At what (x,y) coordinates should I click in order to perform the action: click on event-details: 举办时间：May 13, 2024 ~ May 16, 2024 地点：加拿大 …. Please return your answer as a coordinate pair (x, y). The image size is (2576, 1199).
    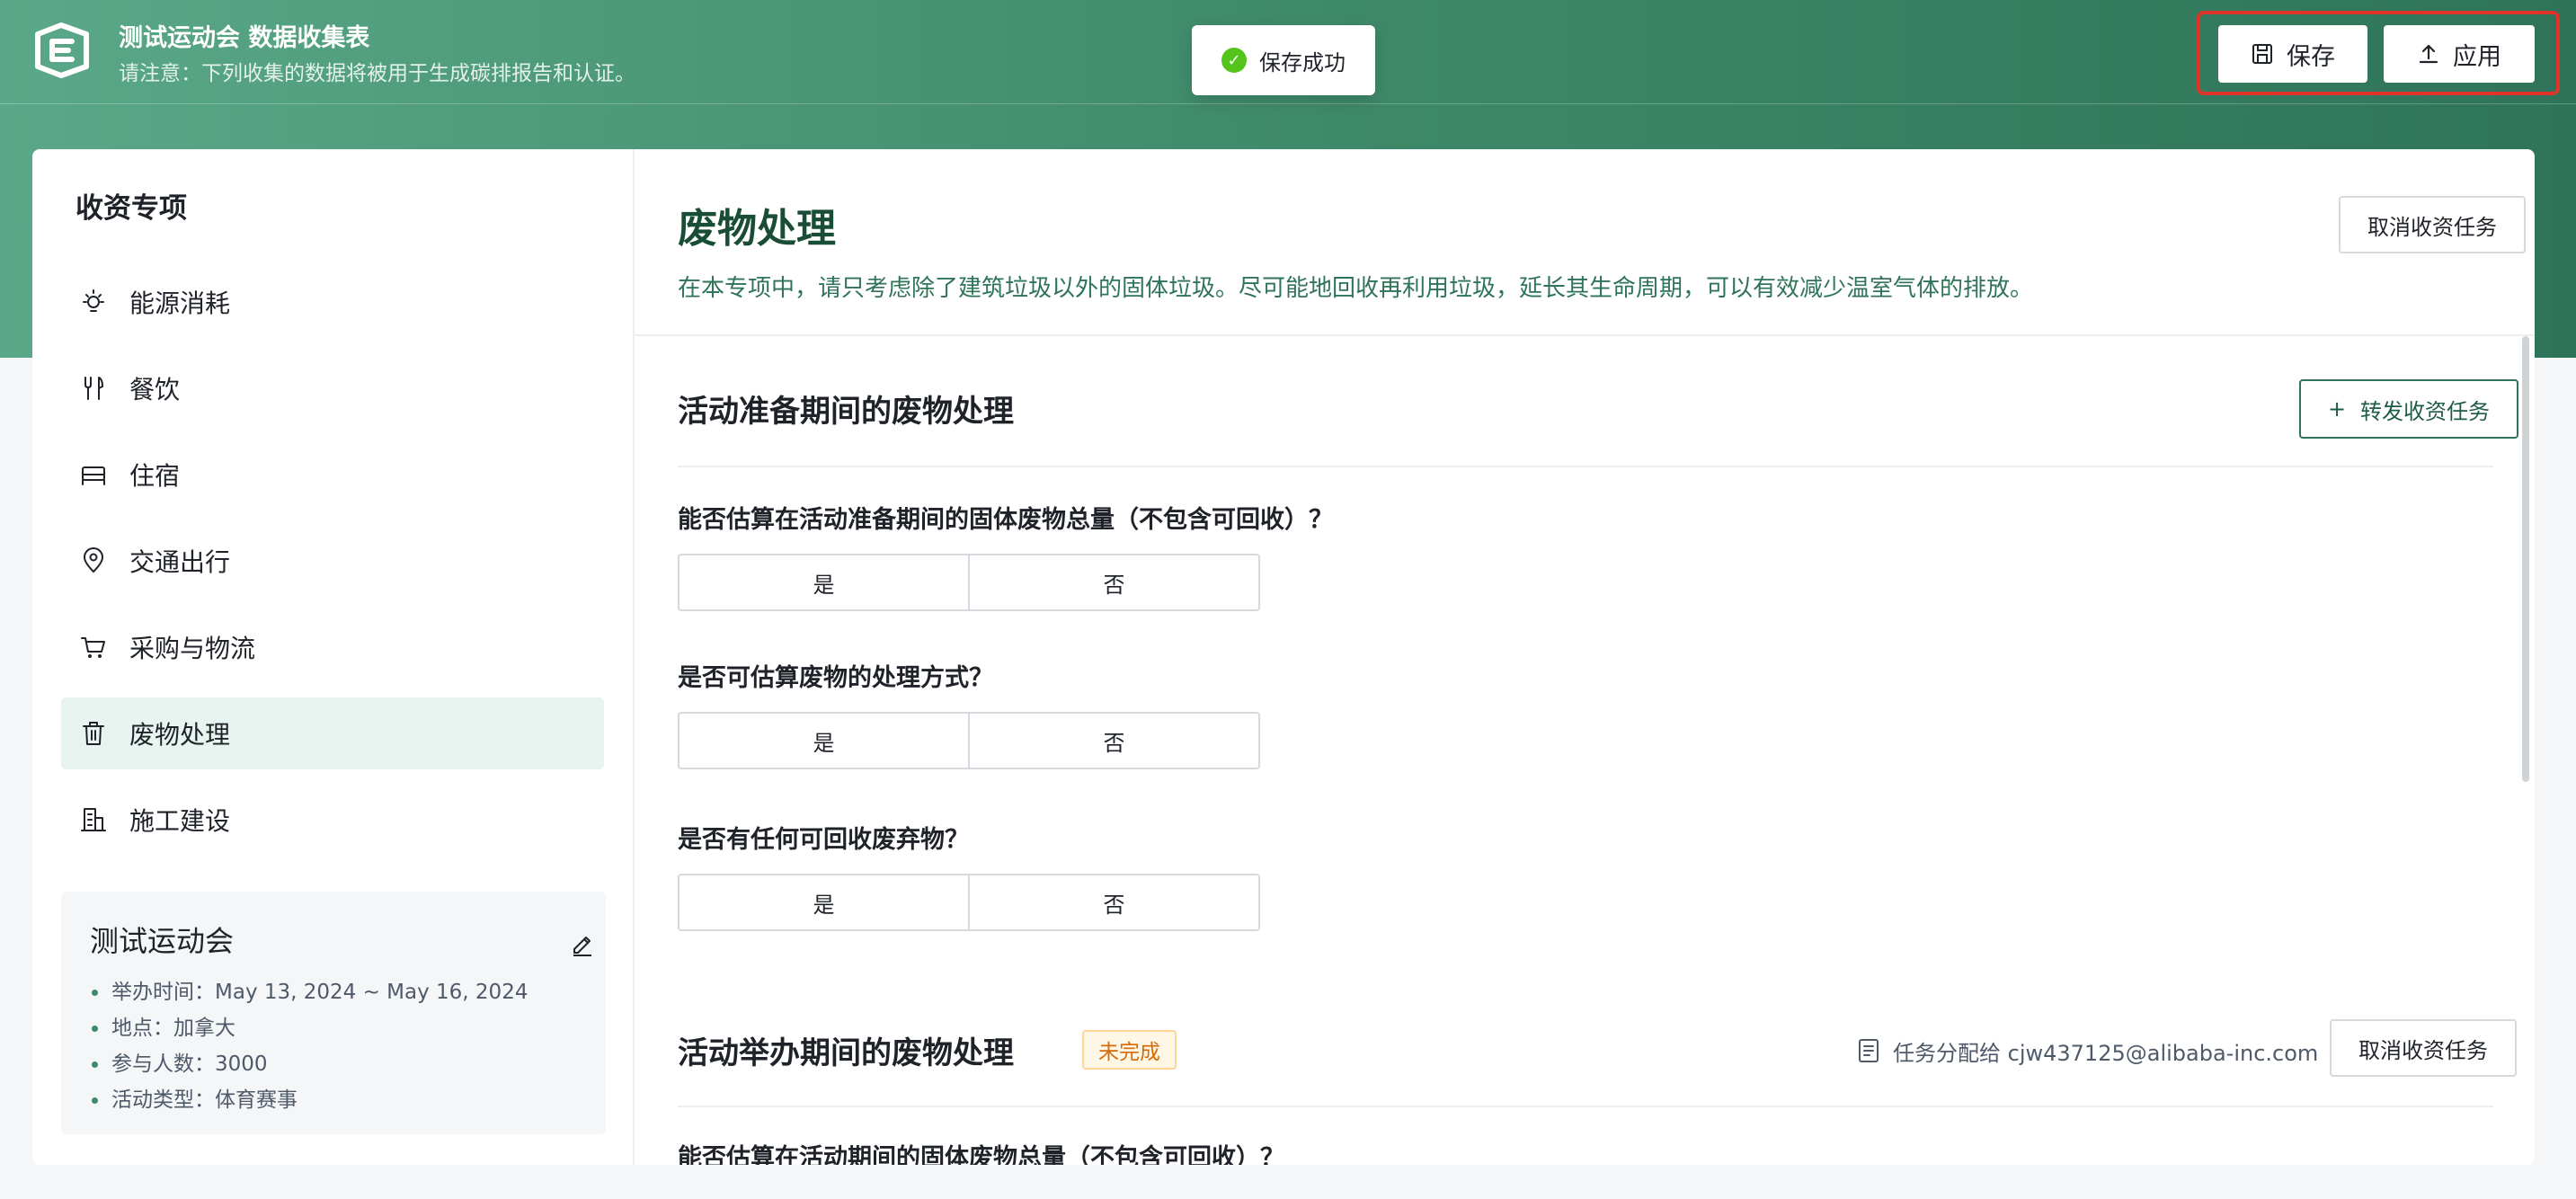
    Looking at the image, I should click on (309, 1046).